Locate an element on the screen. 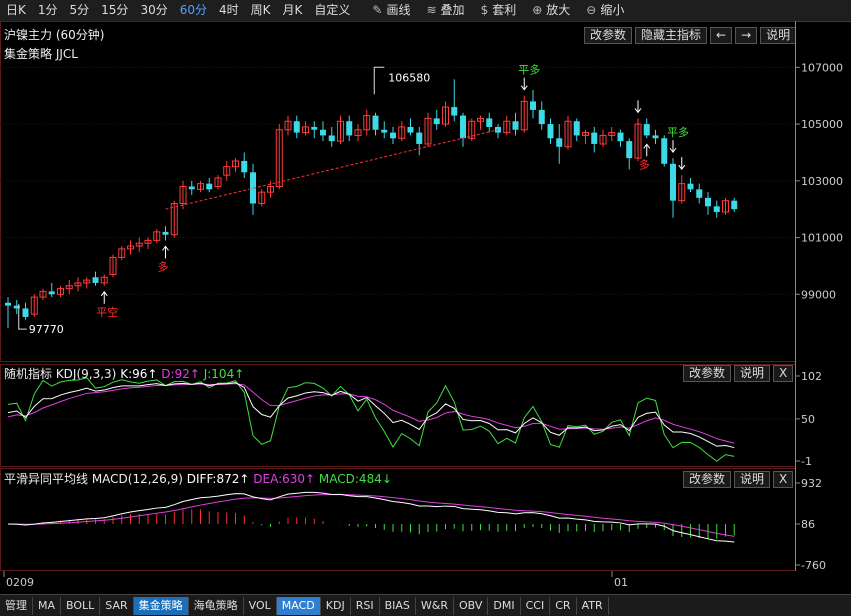 The width and height of the screenshot is (851, 616). tool-label: 套利 is located at coordinates (504, 10).